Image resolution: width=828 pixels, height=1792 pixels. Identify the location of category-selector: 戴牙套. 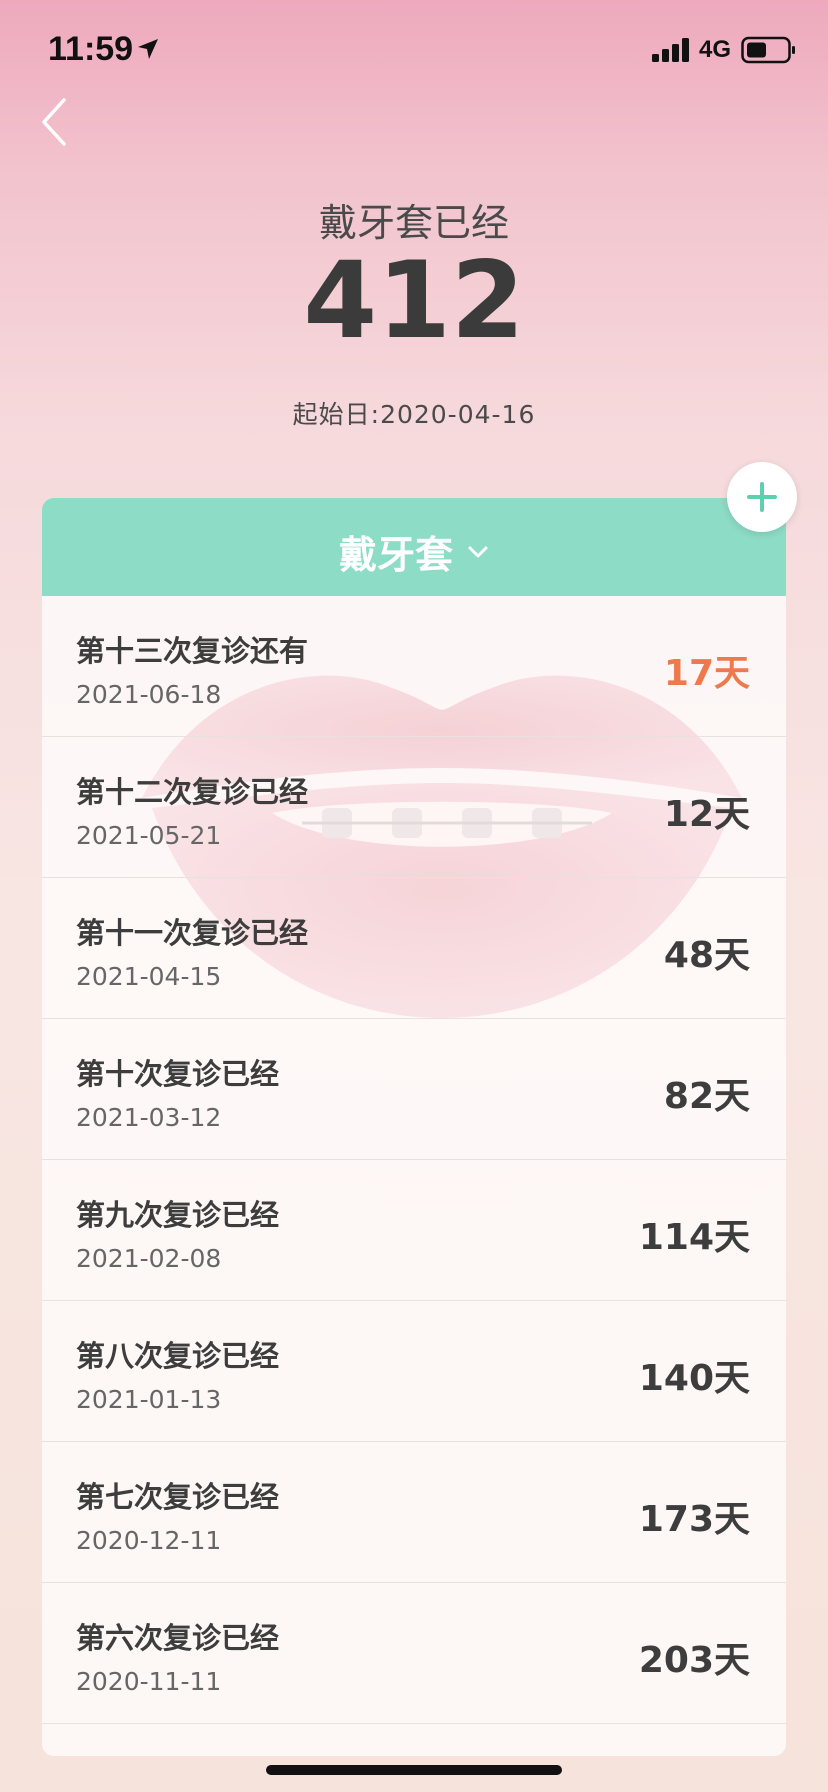
(414, 547).